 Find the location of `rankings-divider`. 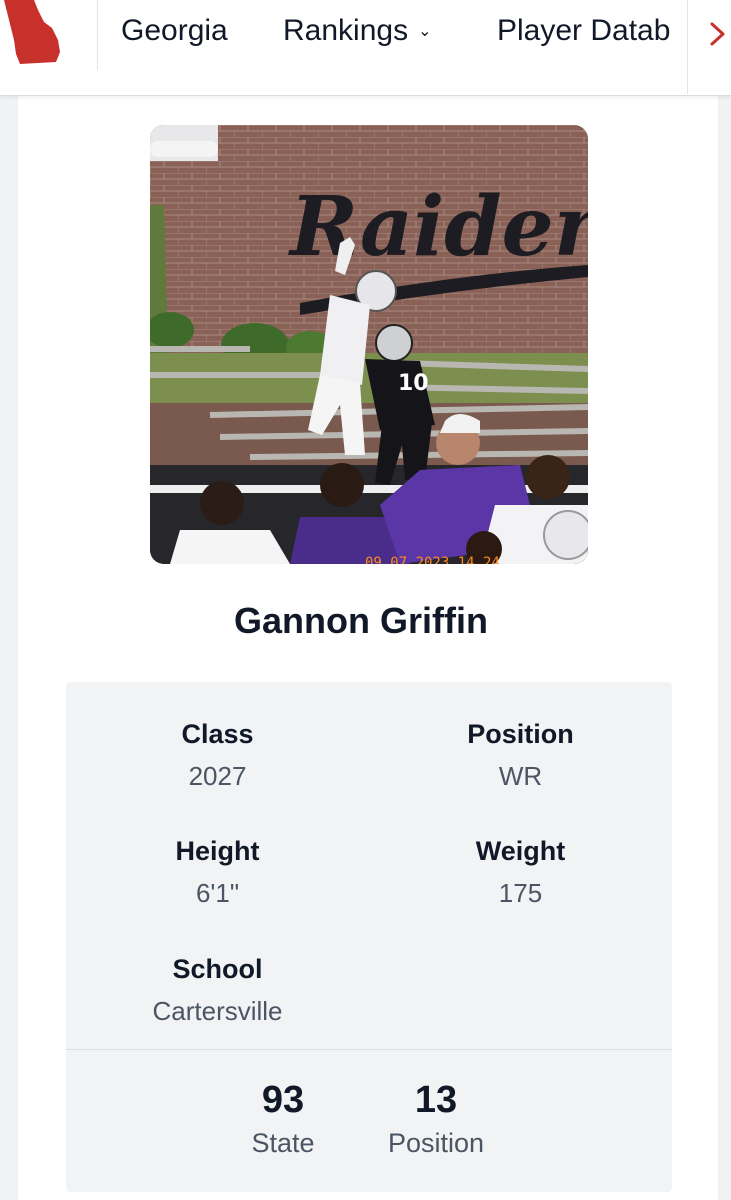

rankings-divider is located at coordinates (369, 1049).